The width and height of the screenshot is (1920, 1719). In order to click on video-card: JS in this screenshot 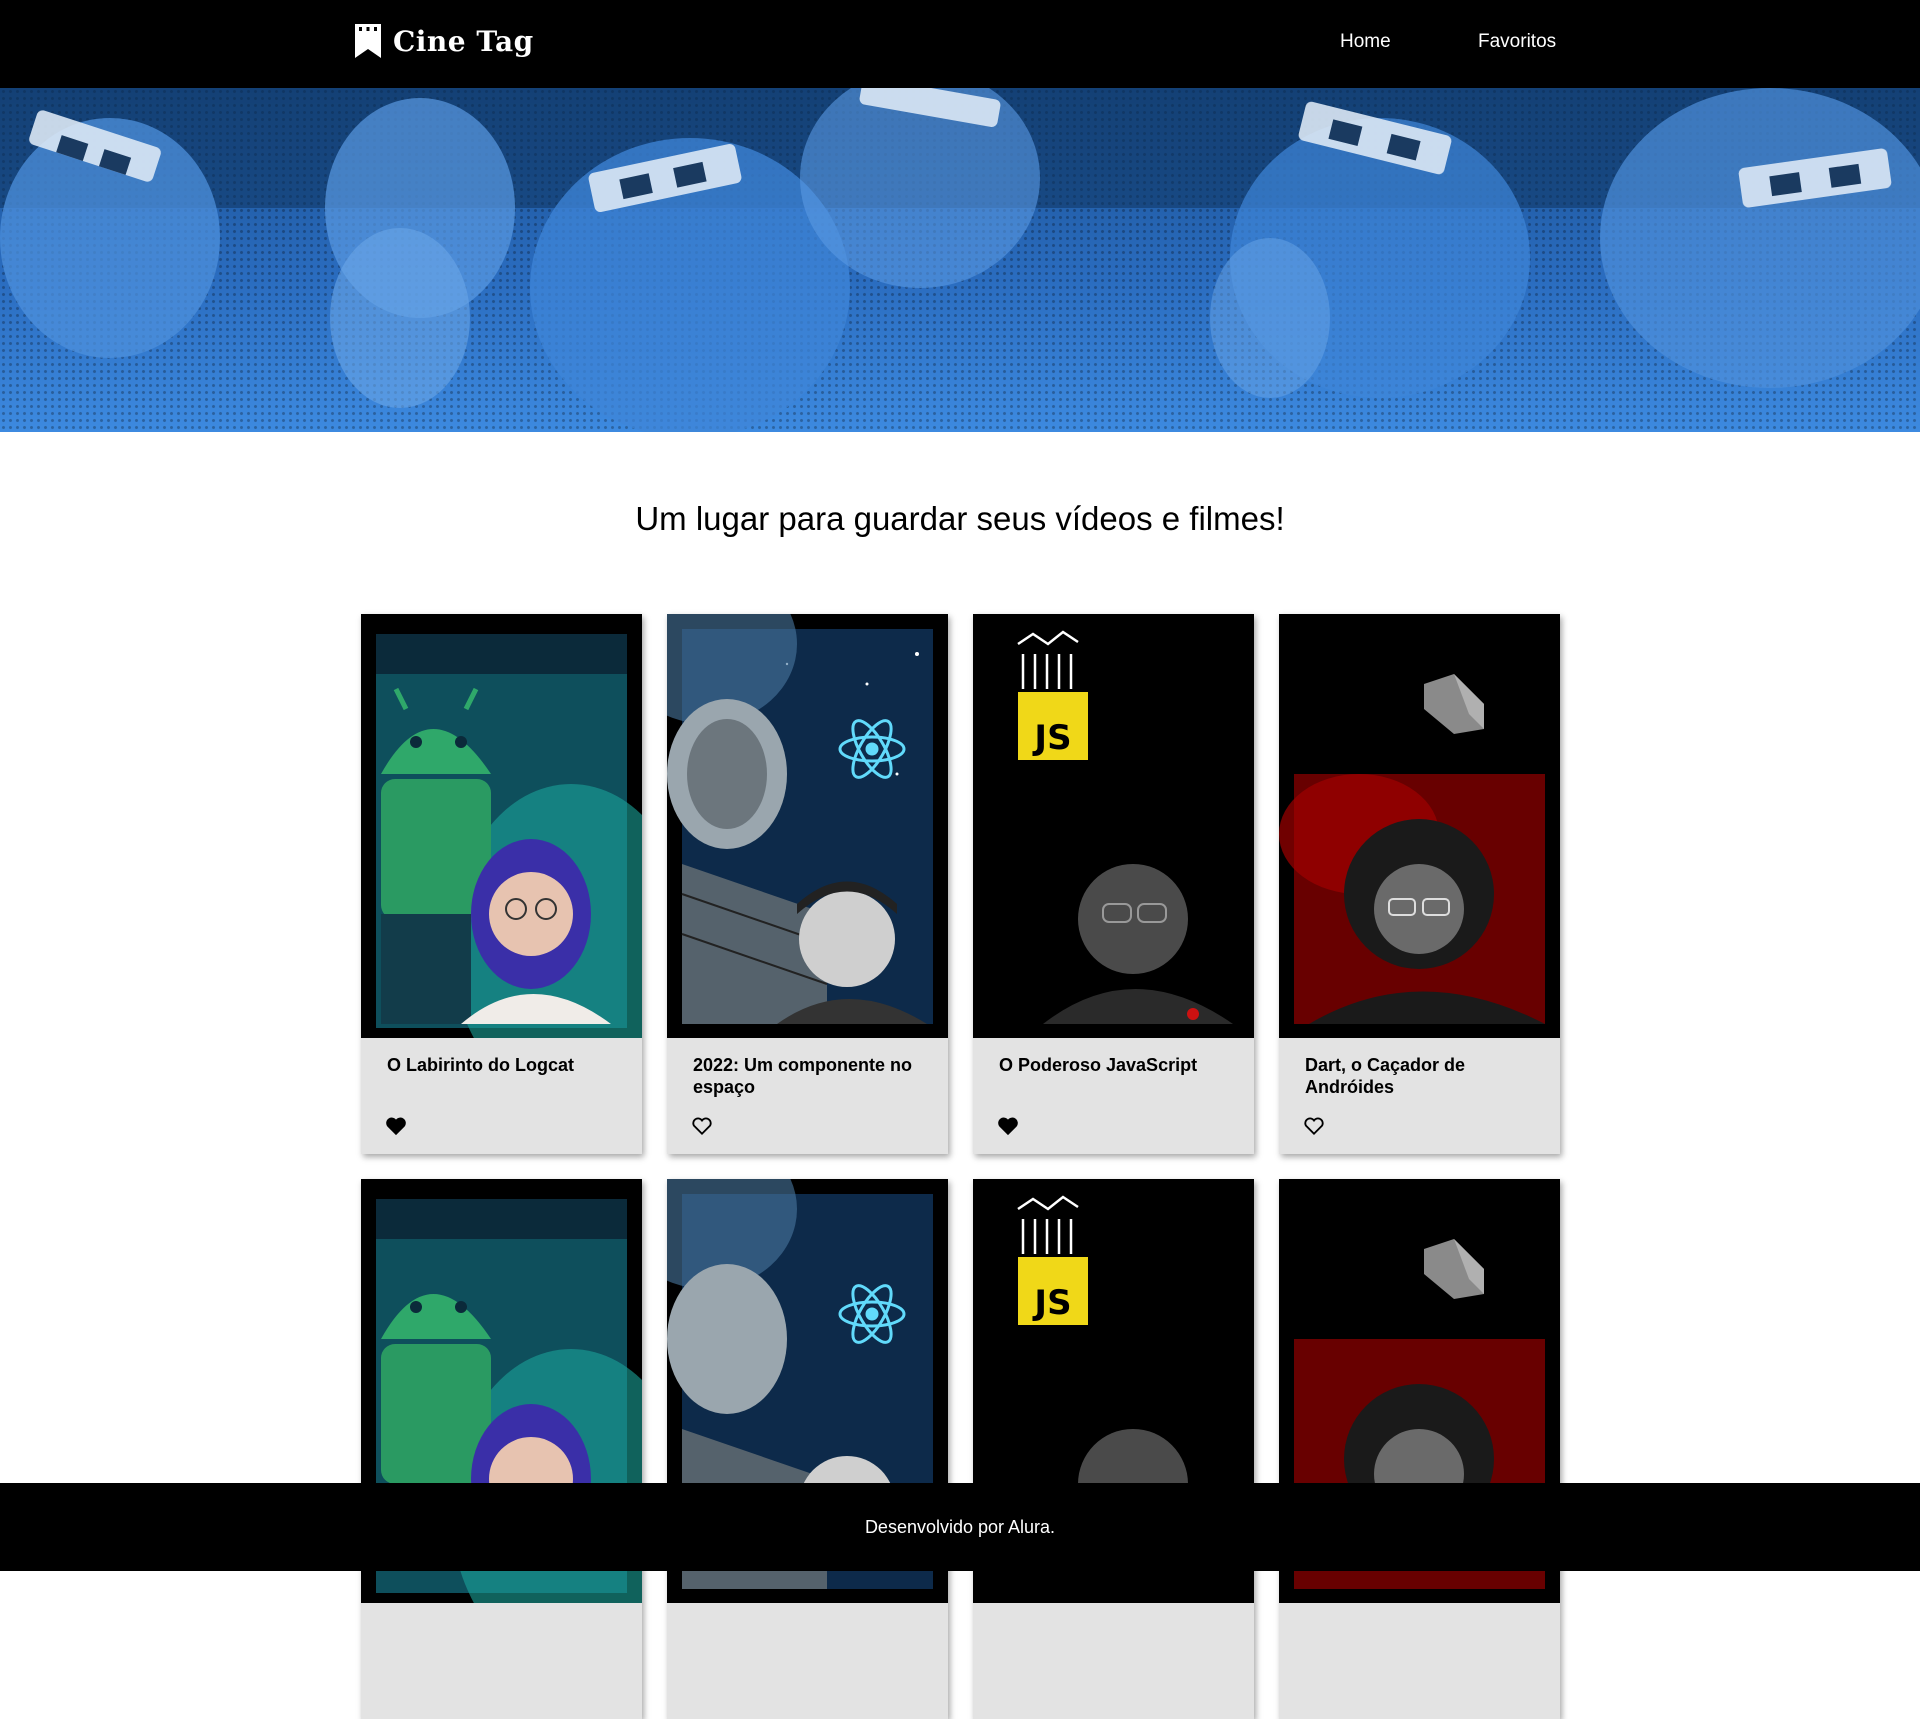, I will do `click(1113, 1449)`.